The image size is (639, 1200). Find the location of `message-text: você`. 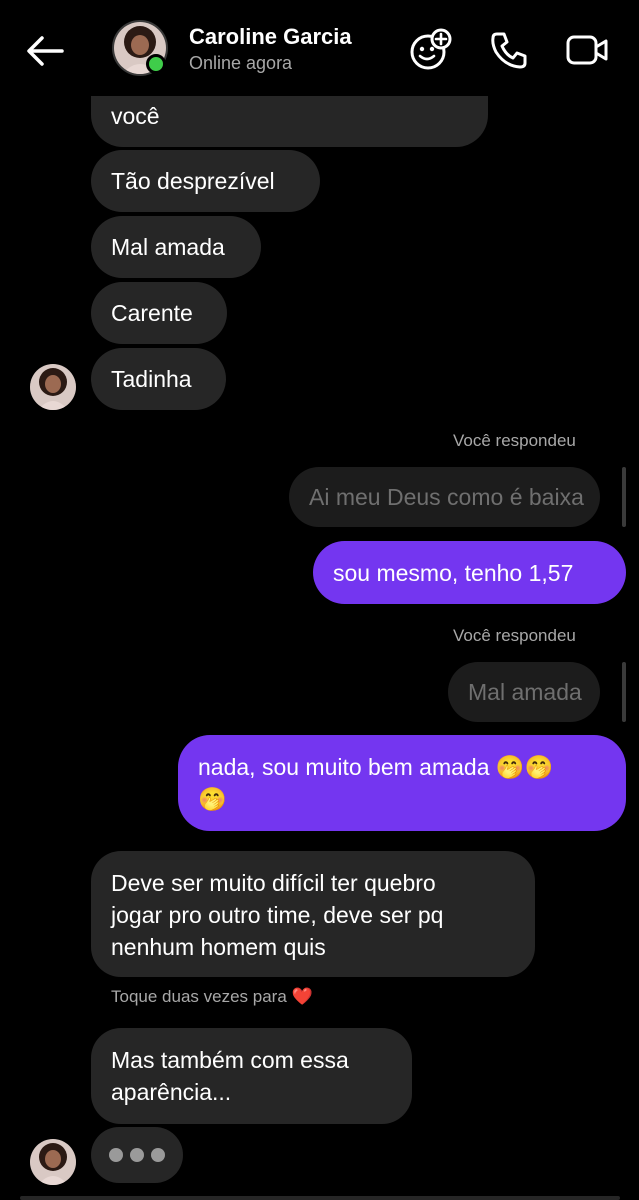

message-text: você is located at coordinates (135, 116).